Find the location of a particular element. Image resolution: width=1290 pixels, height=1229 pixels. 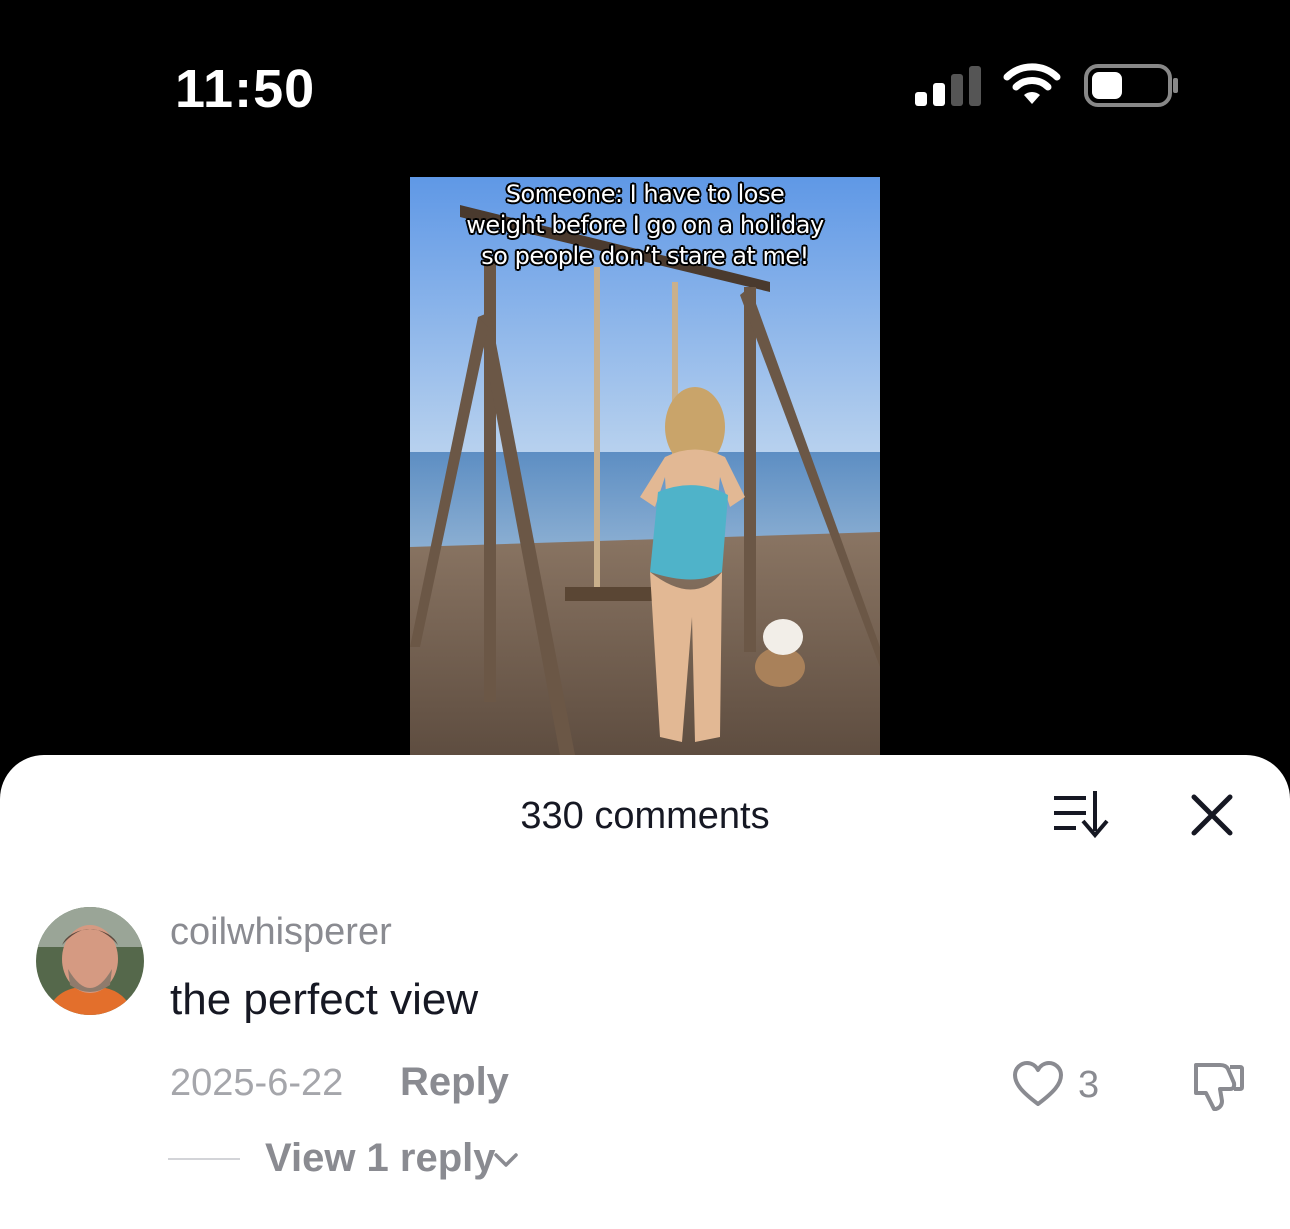

status-icons is located at coordinates (1050, 87).